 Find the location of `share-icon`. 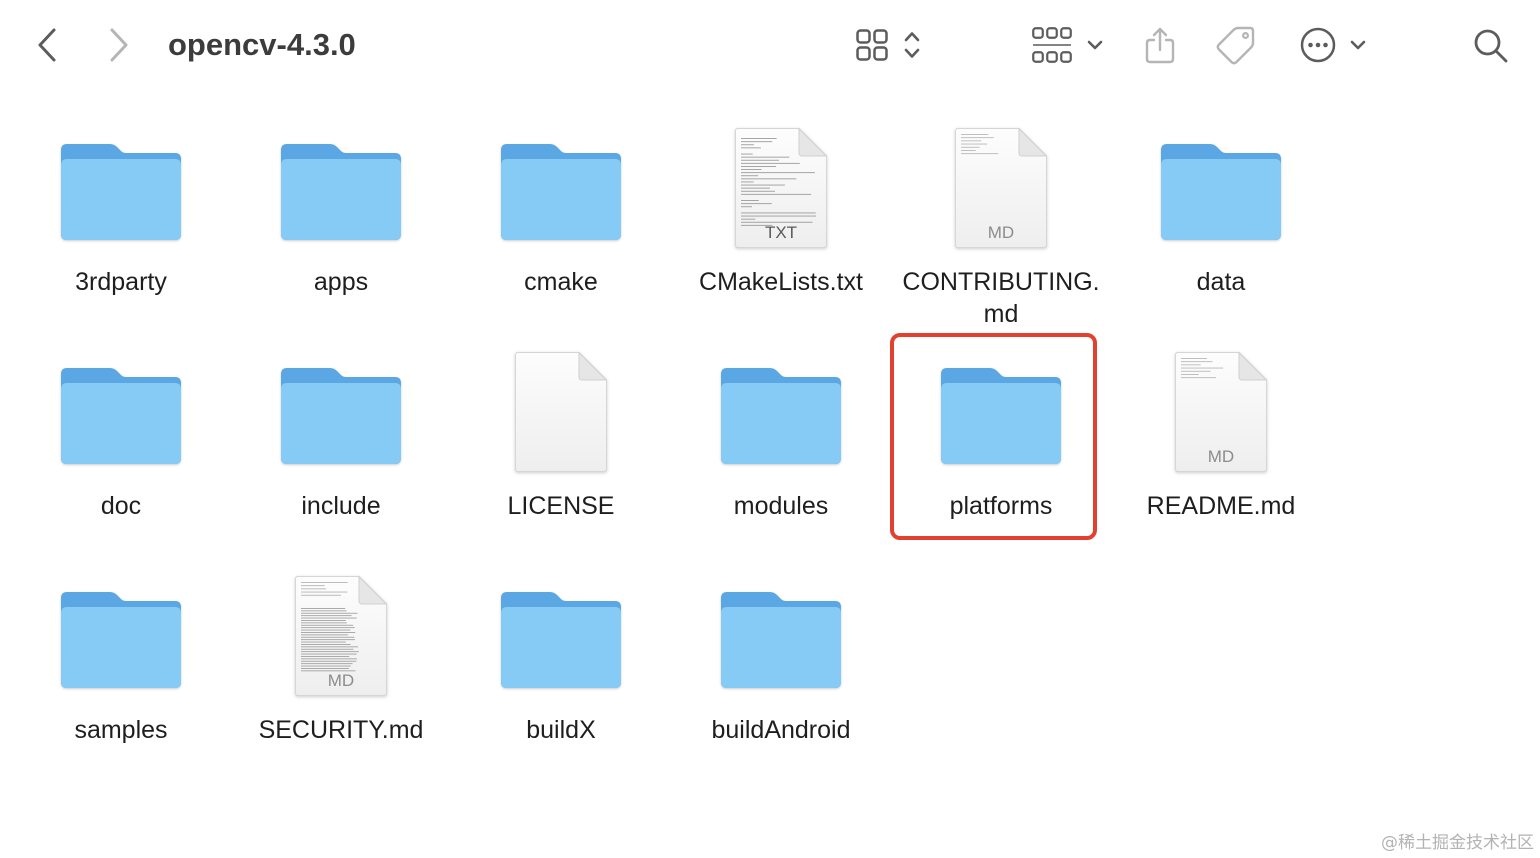

share-icon is located at coordinates (1160, 45).